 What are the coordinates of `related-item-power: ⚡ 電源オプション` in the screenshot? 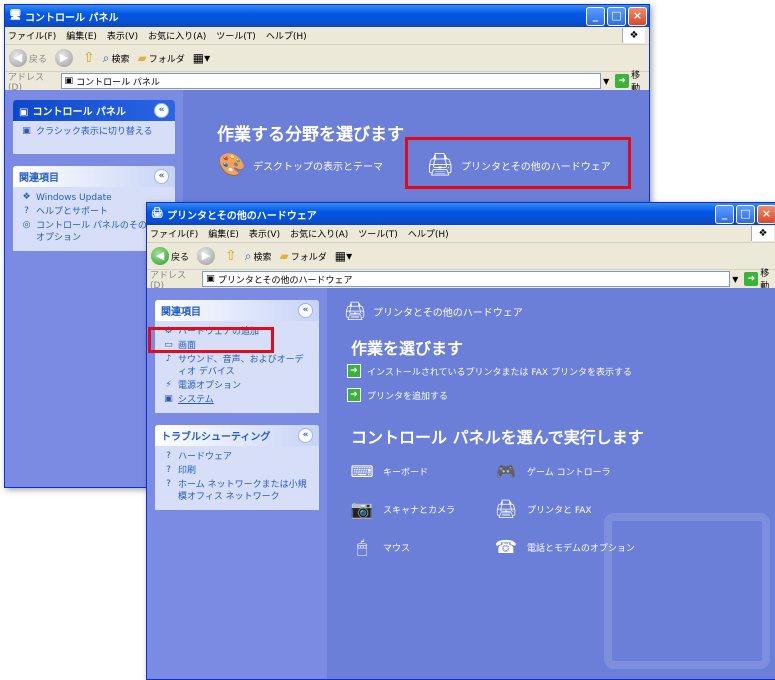 It's located at (237, 386).